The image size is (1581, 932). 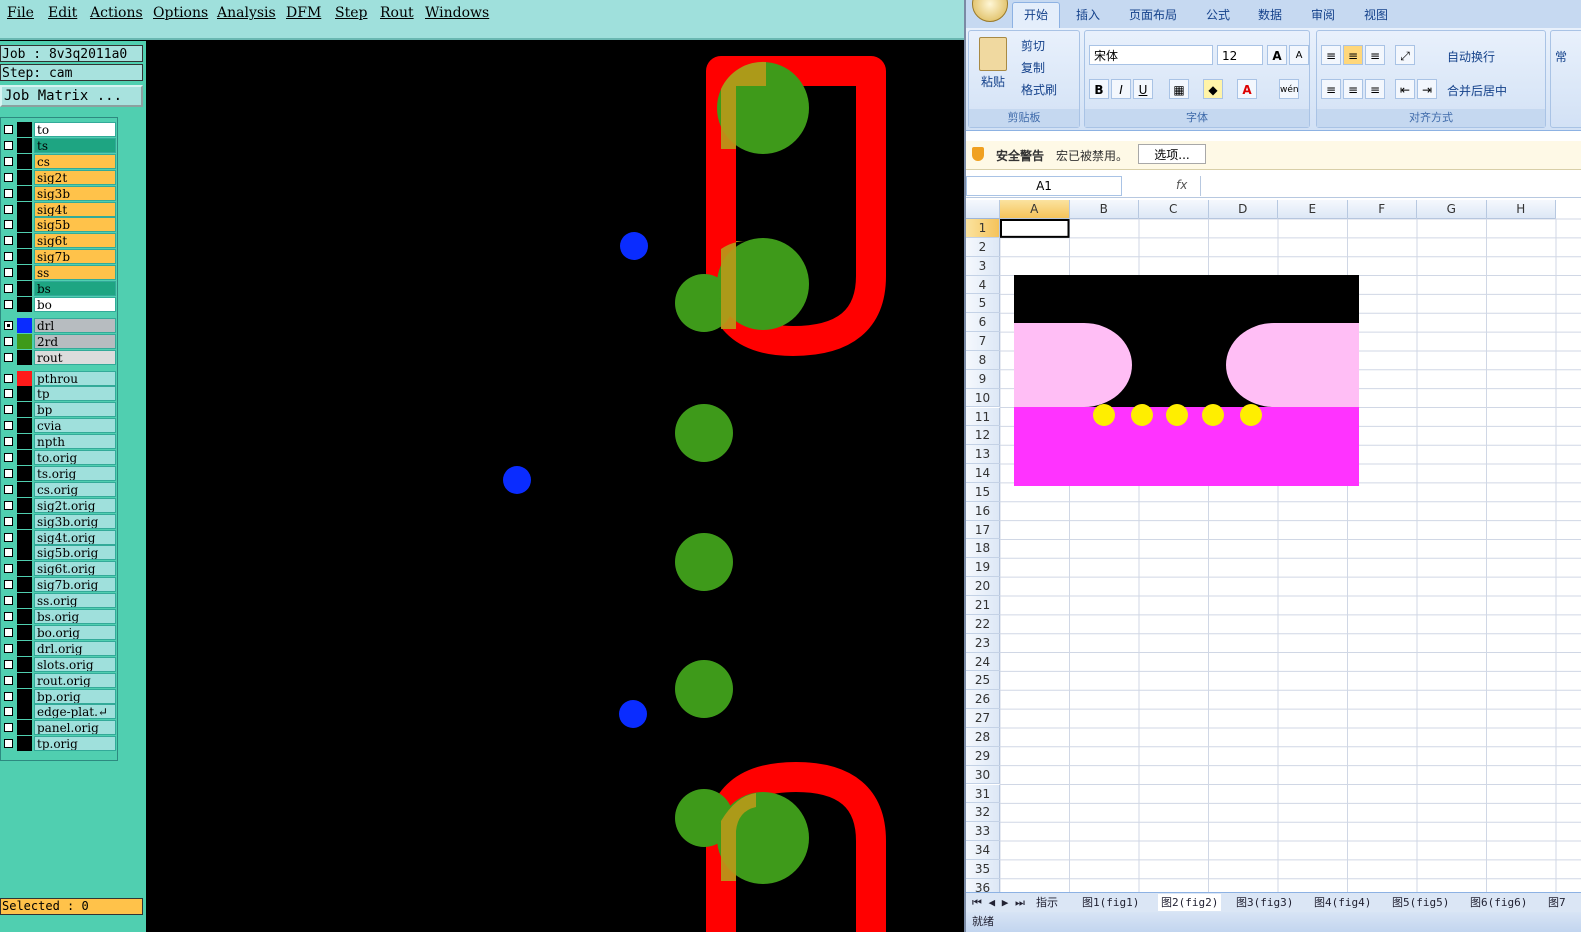 I want to click on sheet-tab: 图1(fig1), so click(x=1110, y=902).